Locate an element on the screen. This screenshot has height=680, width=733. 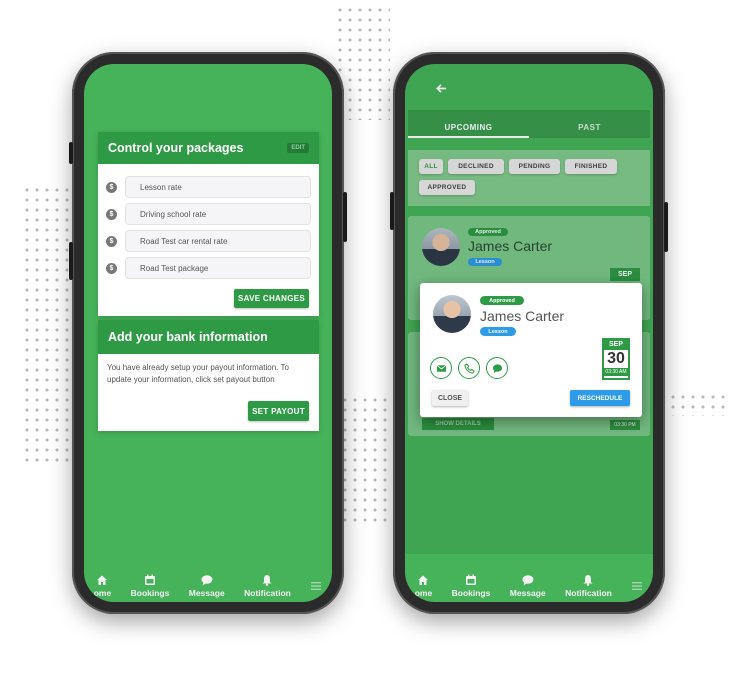
set-payout-button: SET PAYOUT is located at coordinates (278, 411).